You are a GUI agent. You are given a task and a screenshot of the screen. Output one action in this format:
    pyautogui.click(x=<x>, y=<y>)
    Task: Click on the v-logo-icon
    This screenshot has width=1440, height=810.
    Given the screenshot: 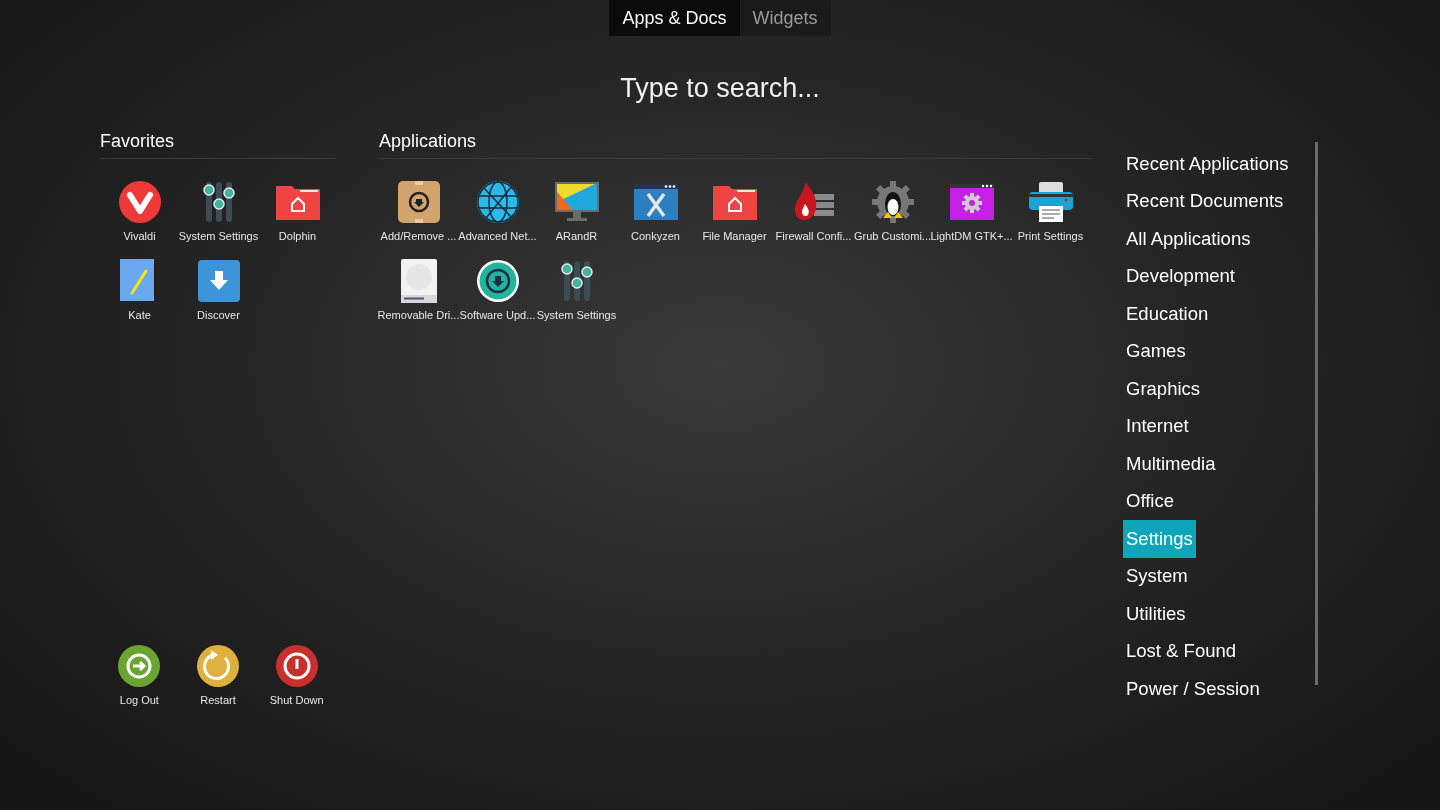 What is the action you would take?
    pyautogui.click(x=139, y=202)
    